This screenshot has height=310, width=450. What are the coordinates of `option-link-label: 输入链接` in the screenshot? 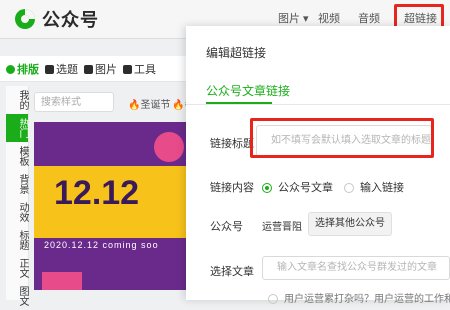 It's located at (382, 188).